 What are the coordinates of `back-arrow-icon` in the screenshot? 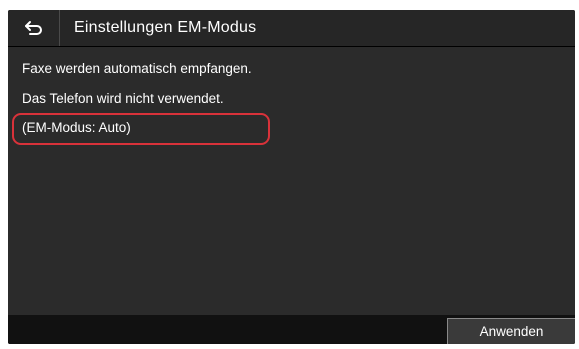 It's located at (33, 28).